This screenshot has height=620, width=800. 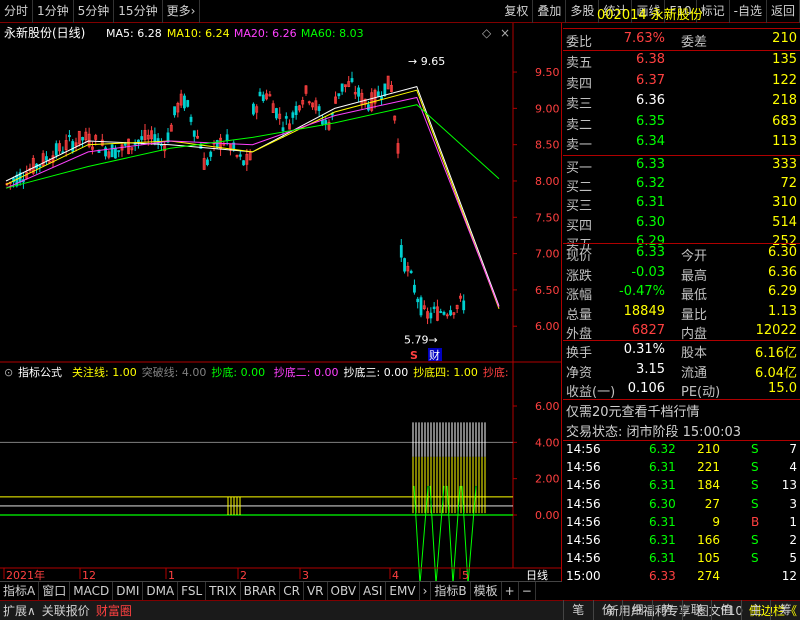 I want to click on row-price: 6.35, so click(x=650, y=121).